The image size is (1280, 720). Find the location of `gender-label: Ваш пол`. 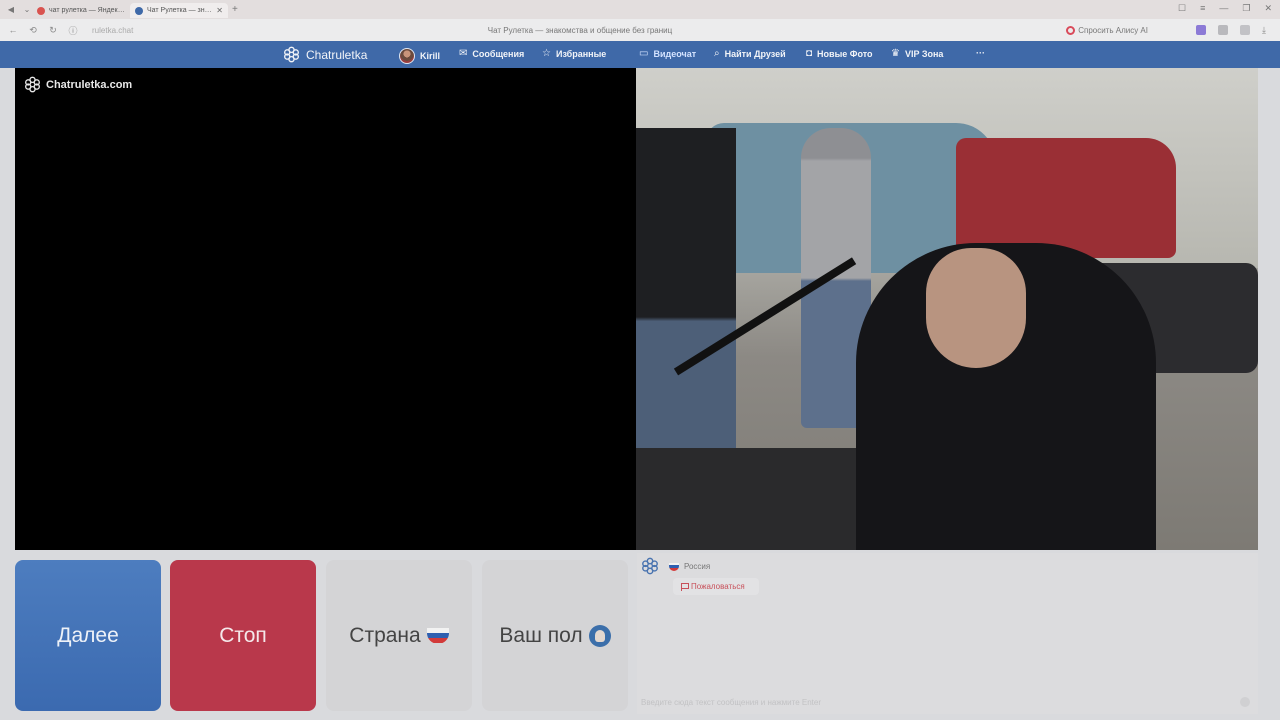

gender-label: Ваш пол is located at coordinates (541, 635).